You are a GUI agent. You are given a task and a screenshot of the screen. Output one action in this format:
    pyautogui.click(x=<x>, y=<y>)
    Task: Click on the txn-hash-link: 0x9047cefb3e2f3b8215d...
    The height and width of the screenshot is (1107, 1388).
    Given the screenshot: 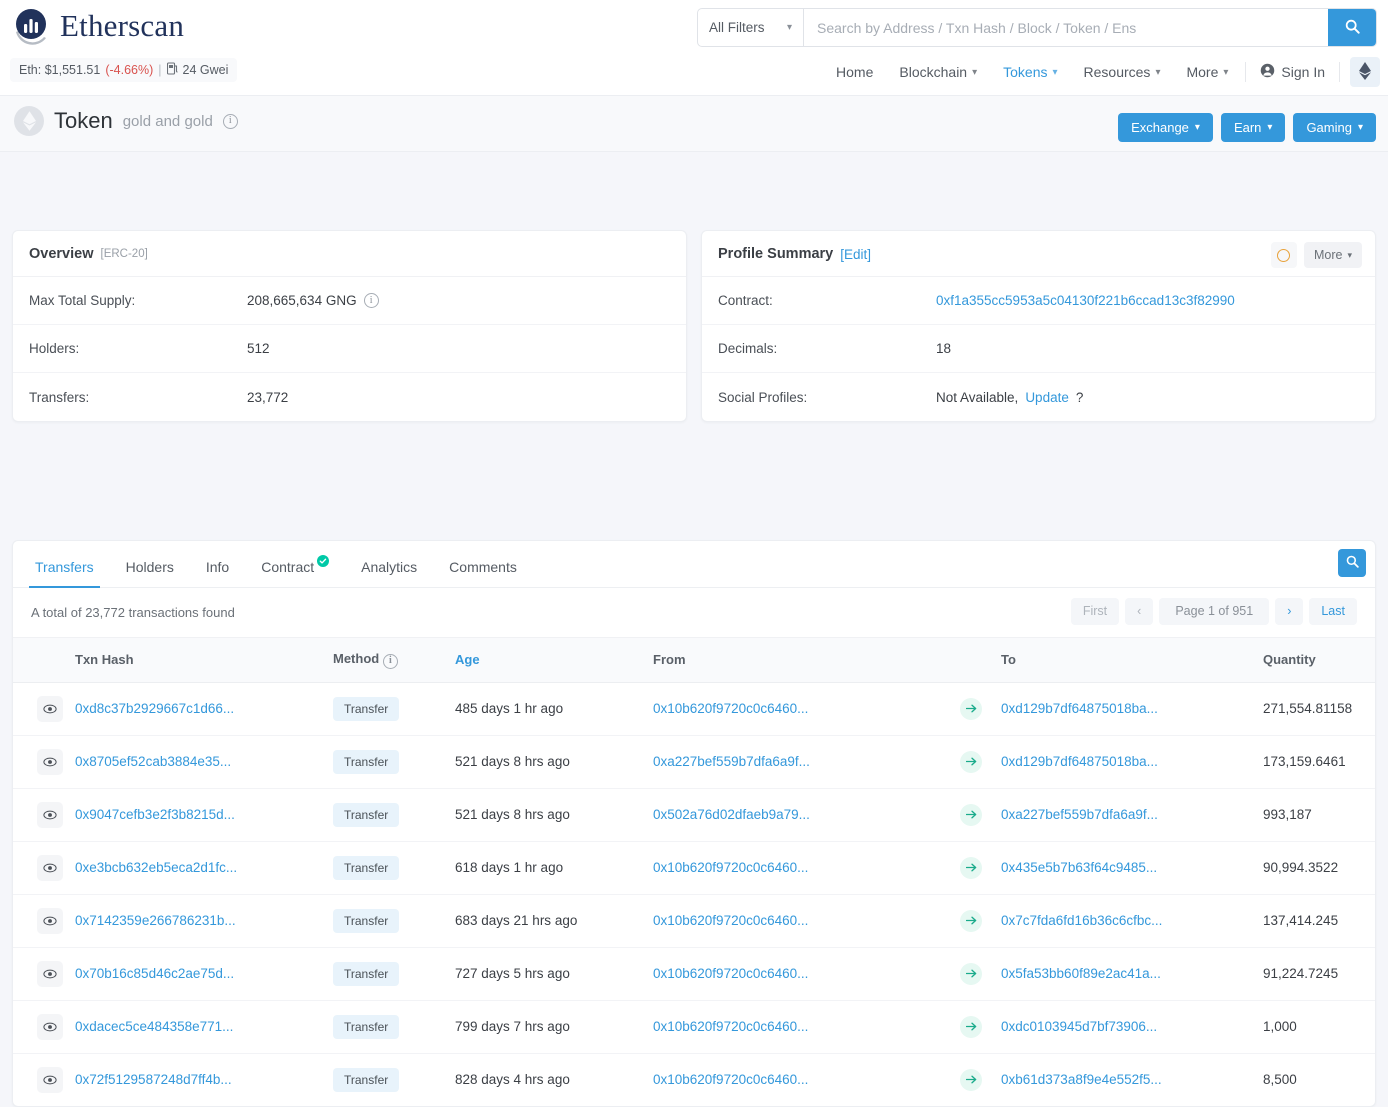 What is the action you would take?
    pyautogui.click(x=155, y=814)
    